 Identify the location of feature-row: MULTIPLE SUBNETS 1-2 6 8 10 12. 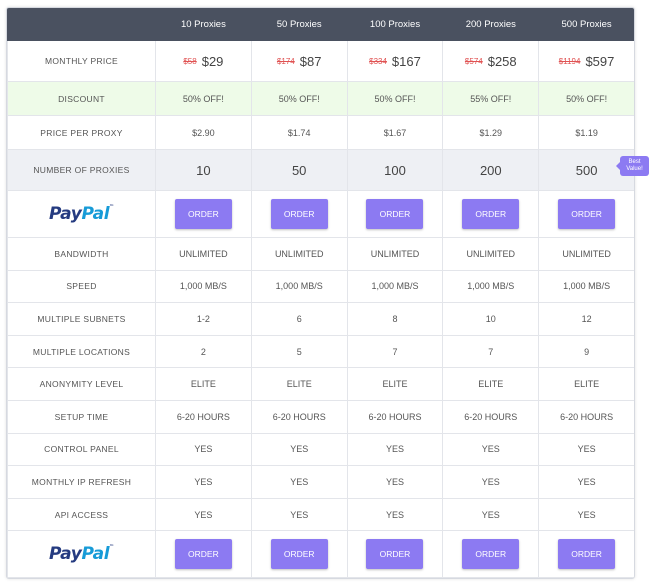
(320, 319).